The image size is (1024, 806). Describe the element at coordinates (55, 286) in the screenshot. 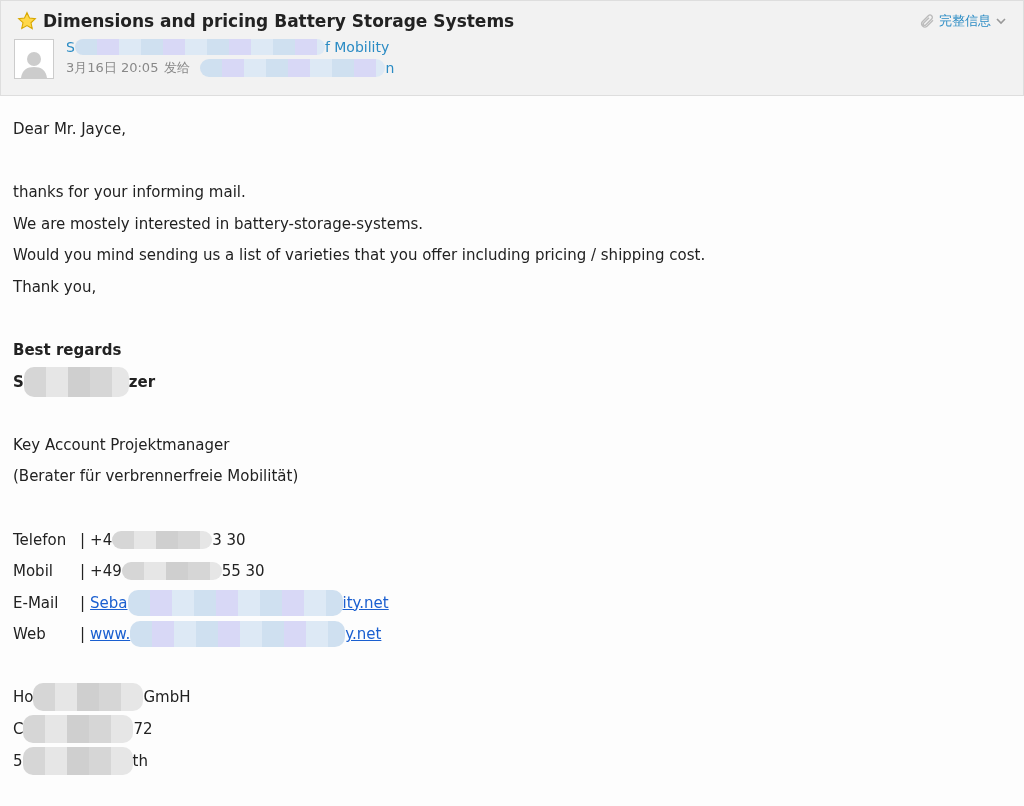

I see `body-text: Thank you,` at that location.